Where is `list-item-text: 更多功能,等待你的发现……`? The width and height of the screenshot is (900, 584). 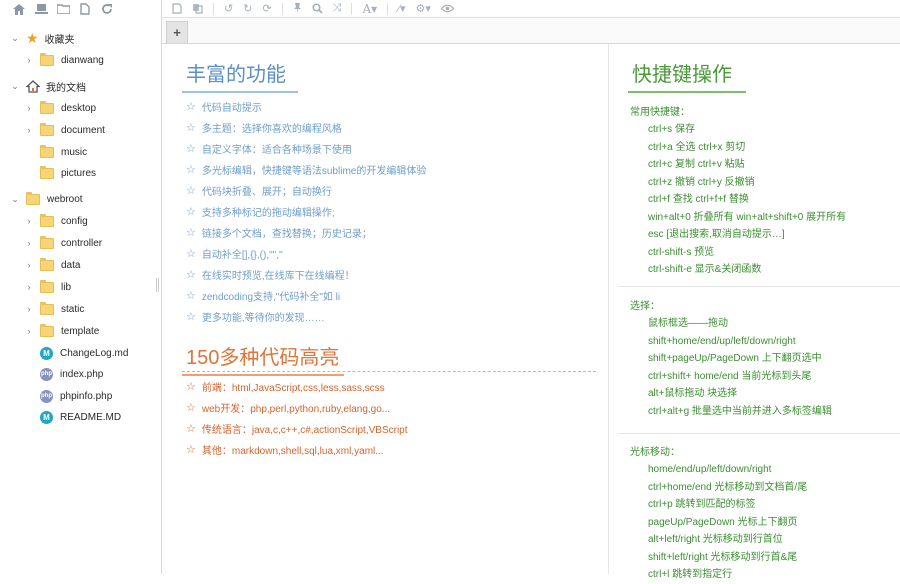
list-item-text: 更多功能,等待你的发现…… is located at coordinates (263, 318).